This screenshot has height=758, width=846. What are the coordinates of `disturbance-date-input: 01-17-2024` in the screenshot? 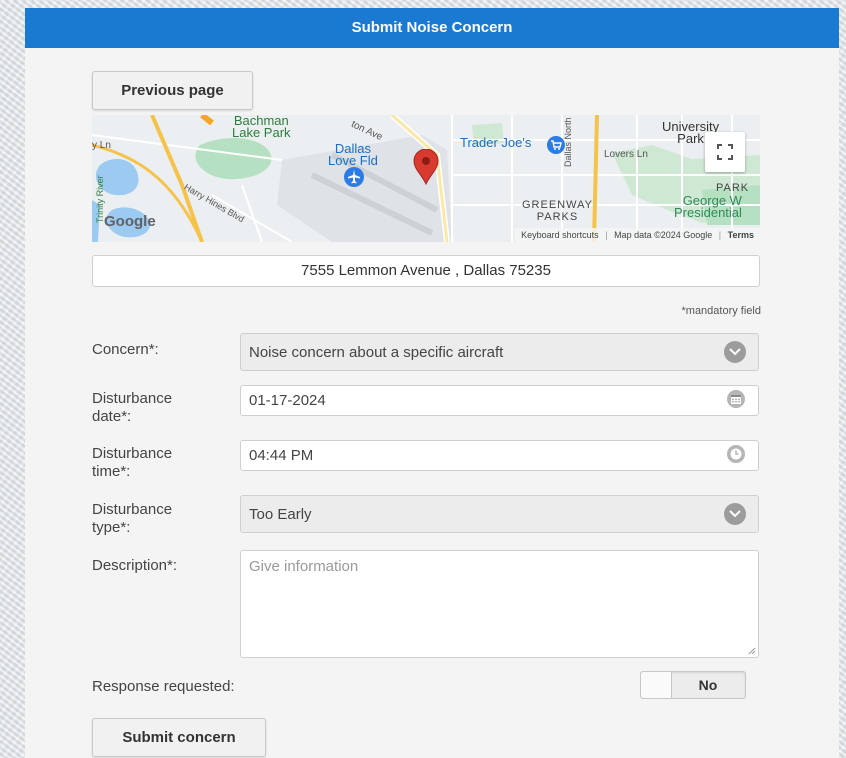 It's located at (499, 400).